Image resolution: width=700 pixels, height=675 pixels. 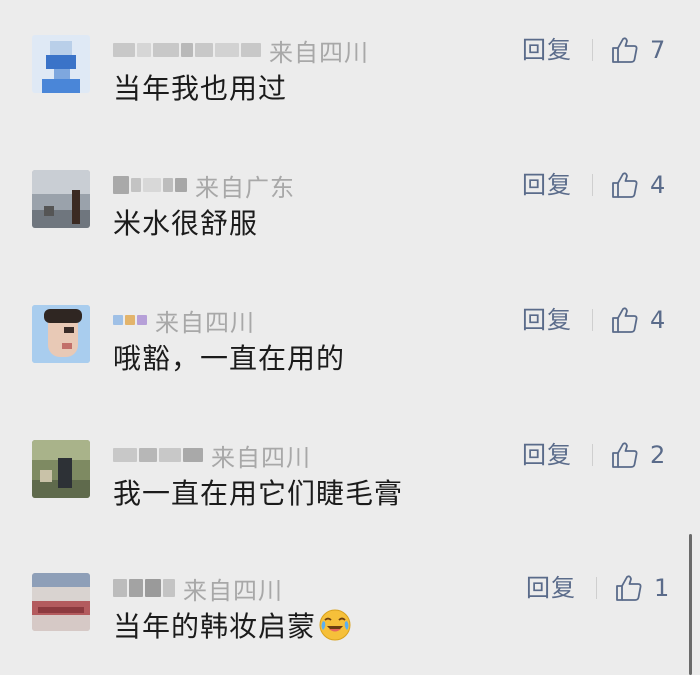 I want to click on comment-text-content: 当年的韩妆启蒙, so click(x=215, y=626).